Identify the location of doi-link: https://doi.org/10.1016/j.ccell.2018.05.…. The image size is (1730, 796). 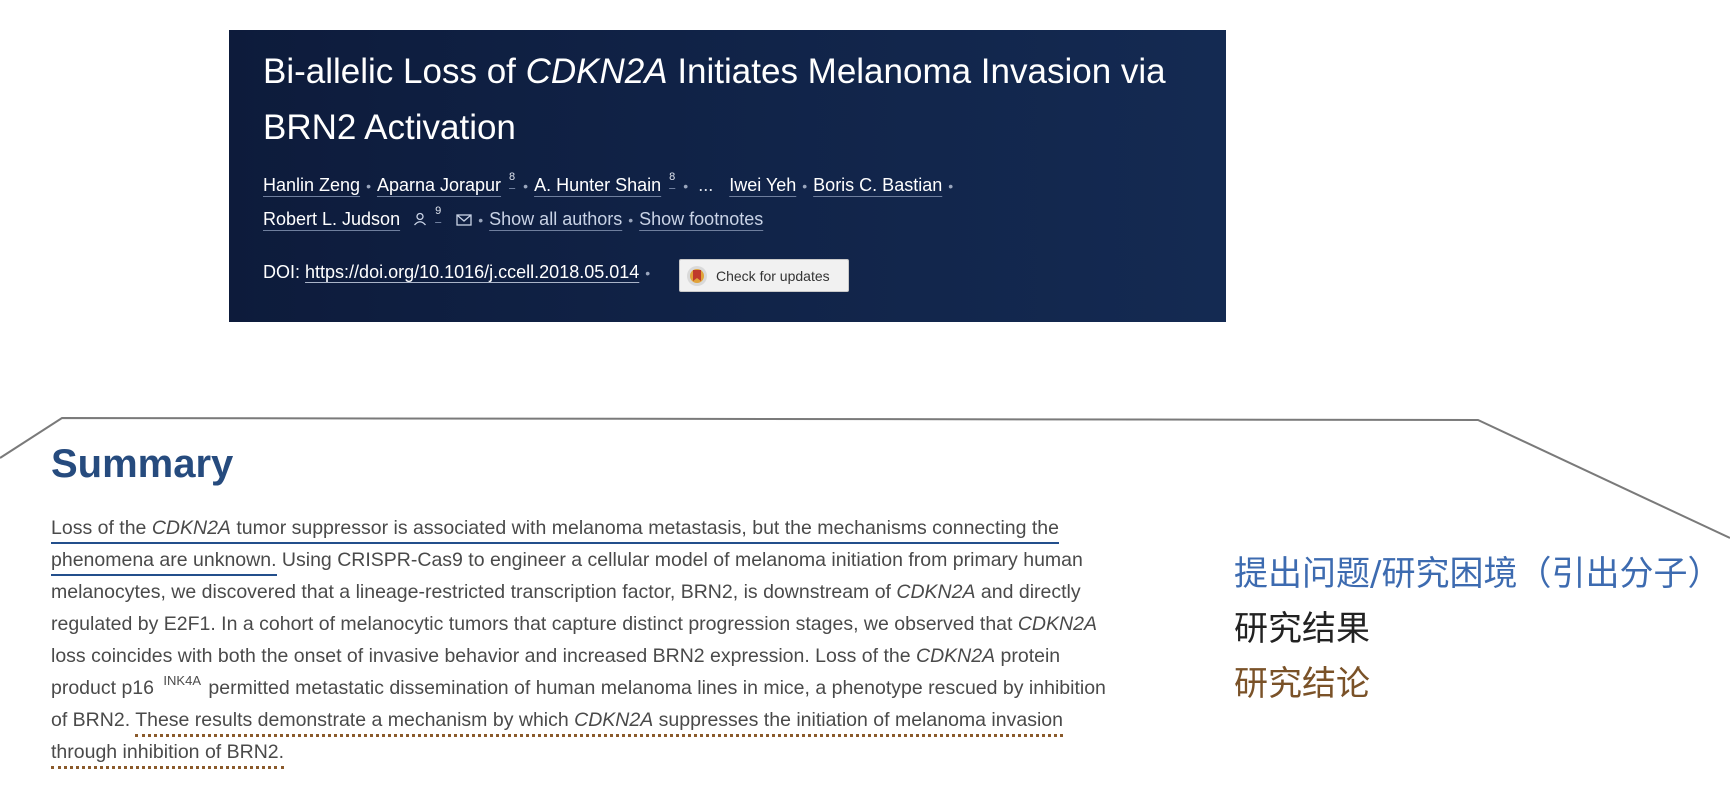
(472, 272).